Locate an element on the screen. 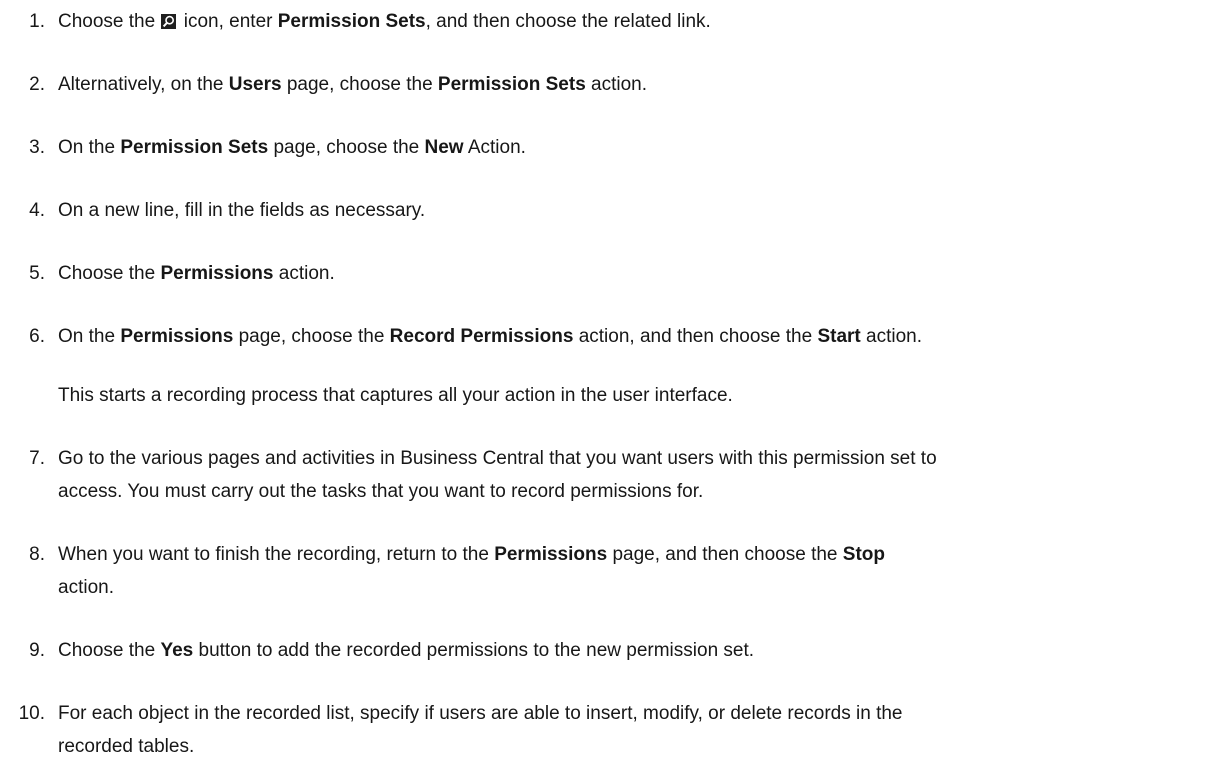 This screenshot has height=778, width=1215. step-text: Choose the Permissions action. is located at coordinates (196, 274).